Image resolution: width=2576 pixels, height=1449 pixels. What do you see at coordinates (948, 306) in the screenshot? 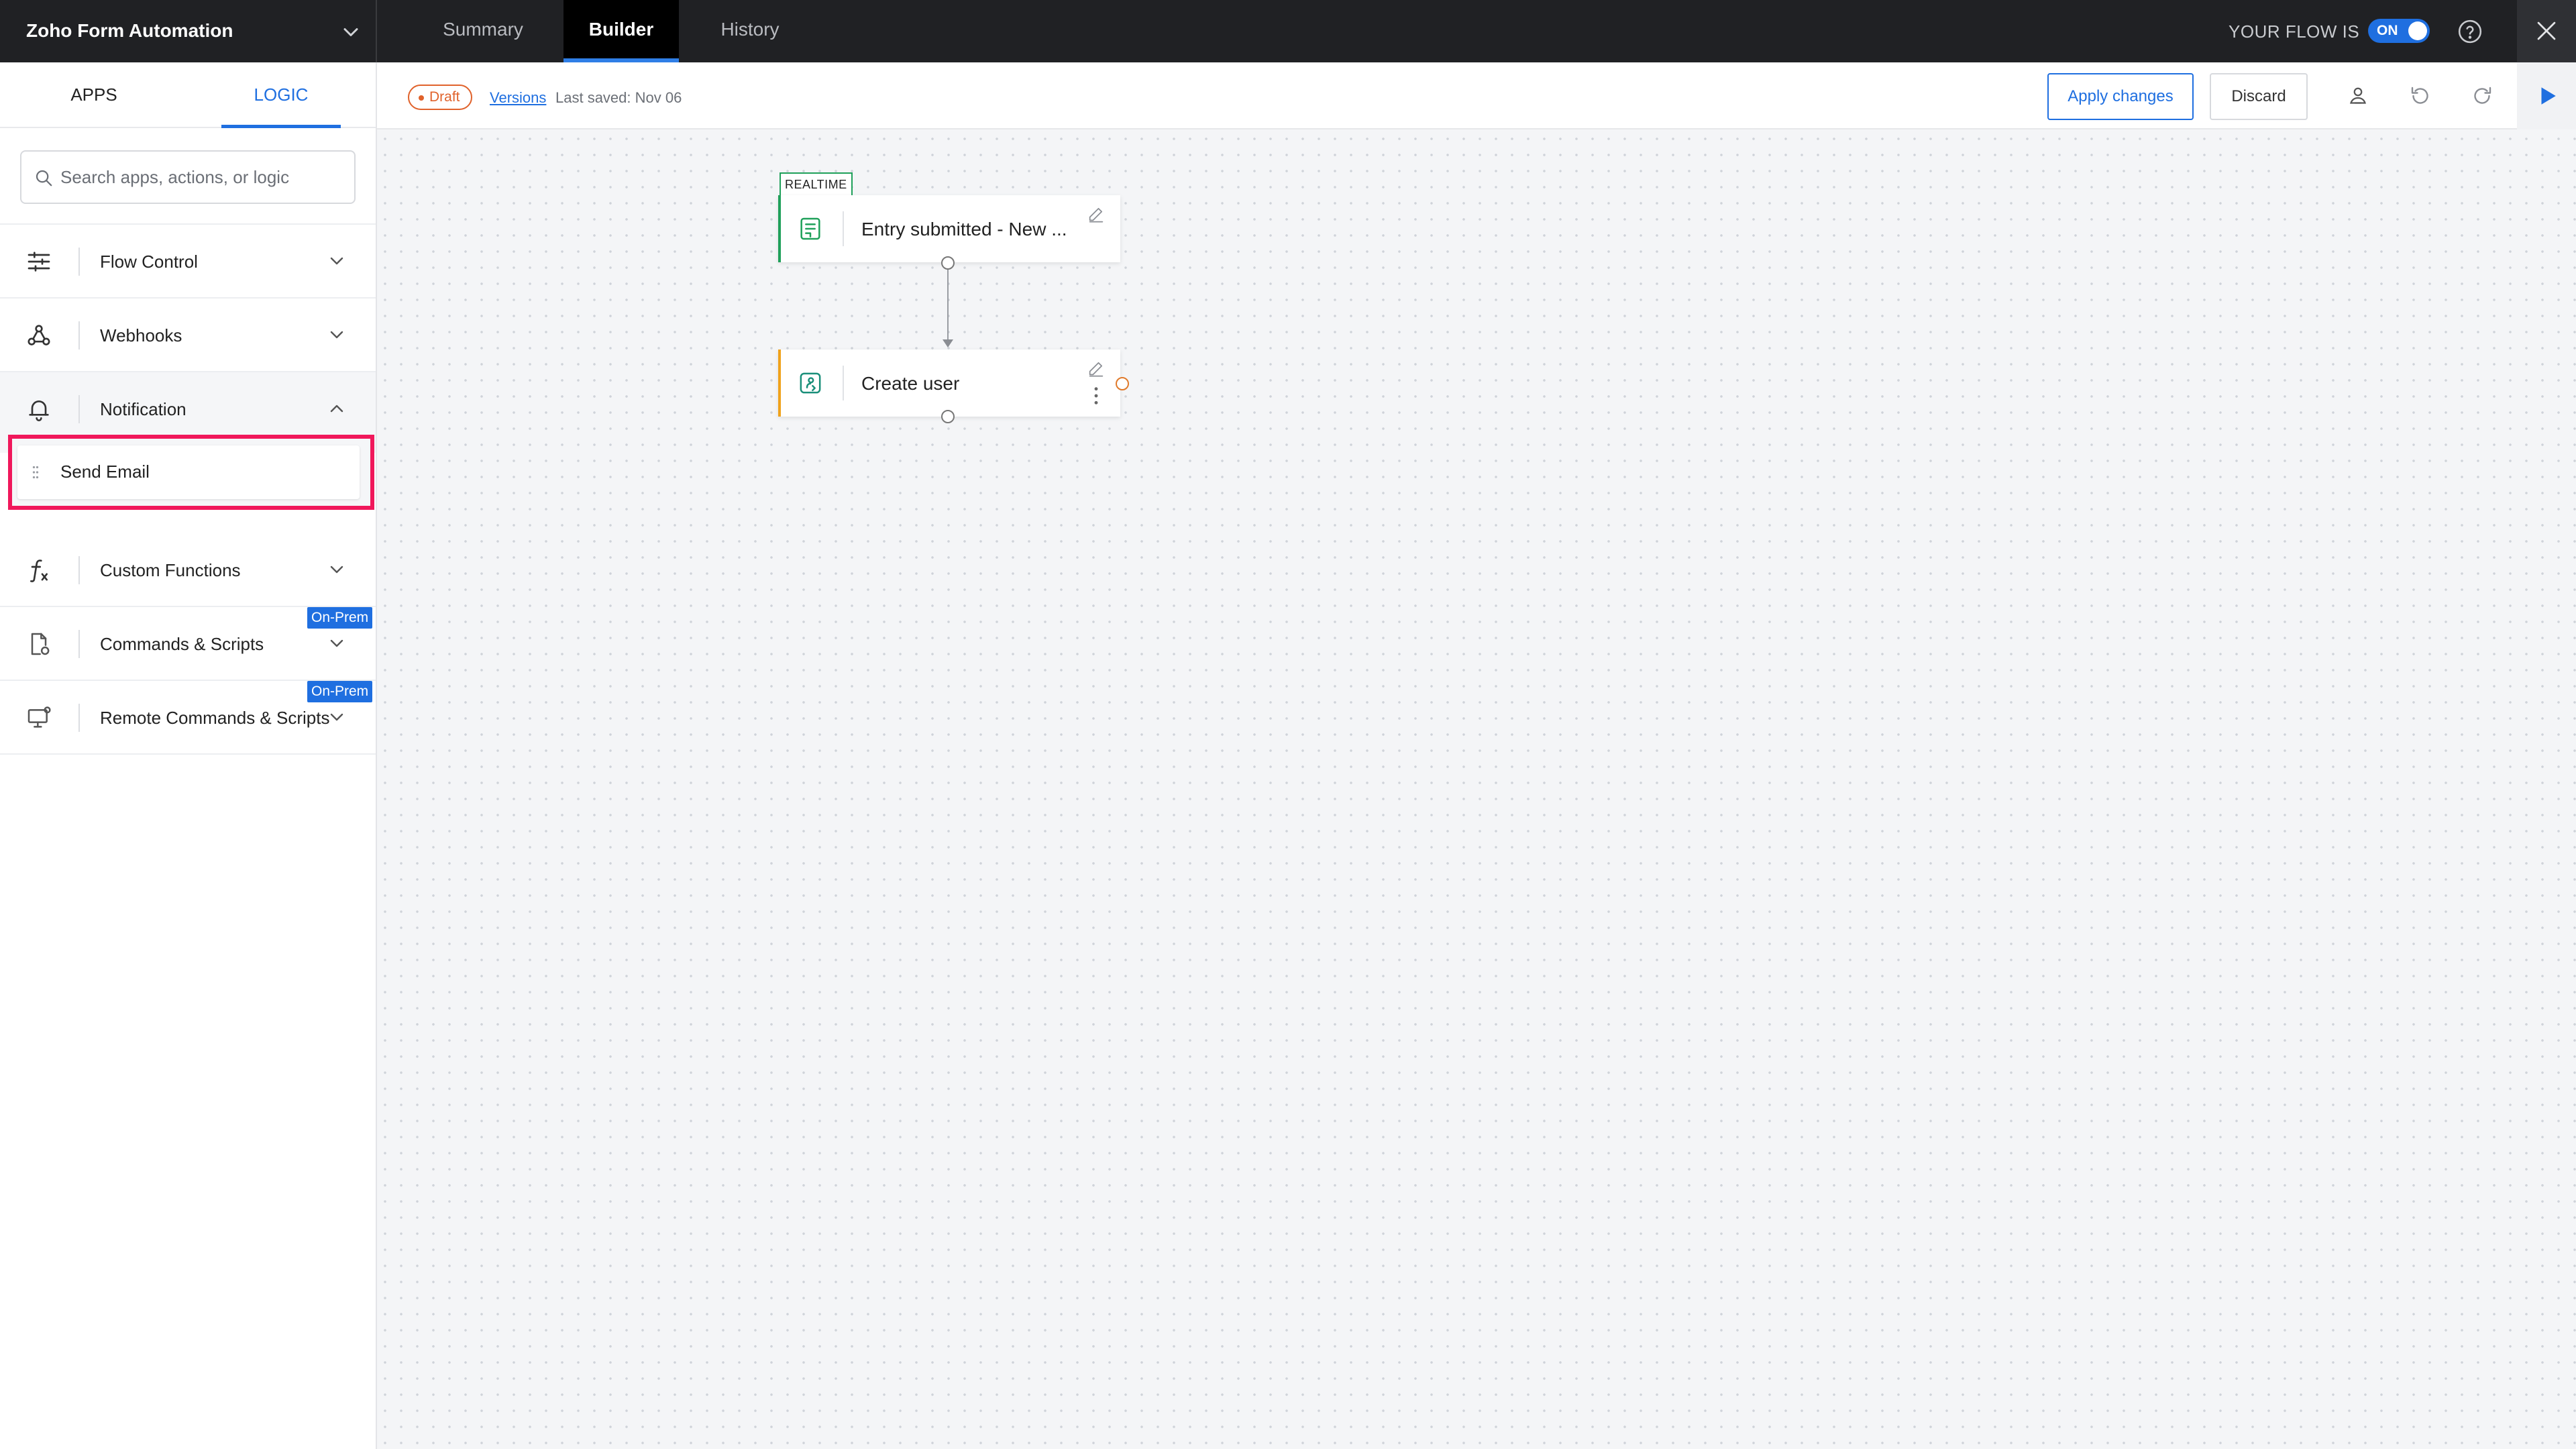
I see `connector-line` at bounding box center [948, 306].